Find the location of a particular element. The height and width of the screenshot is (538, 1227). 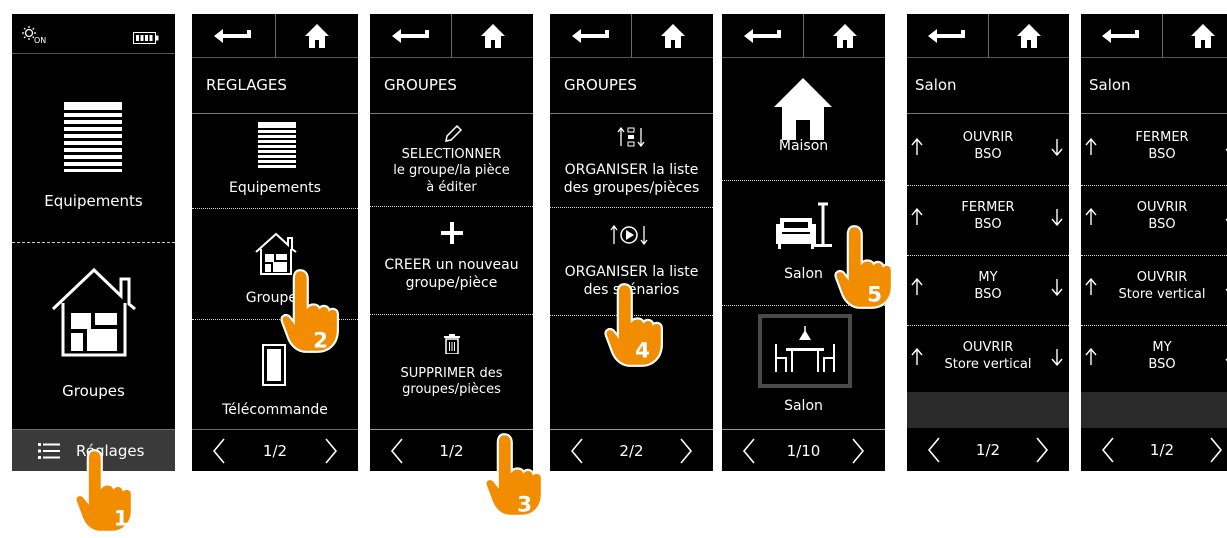

row-device: Store vertical is located at coordinates (988, 365).